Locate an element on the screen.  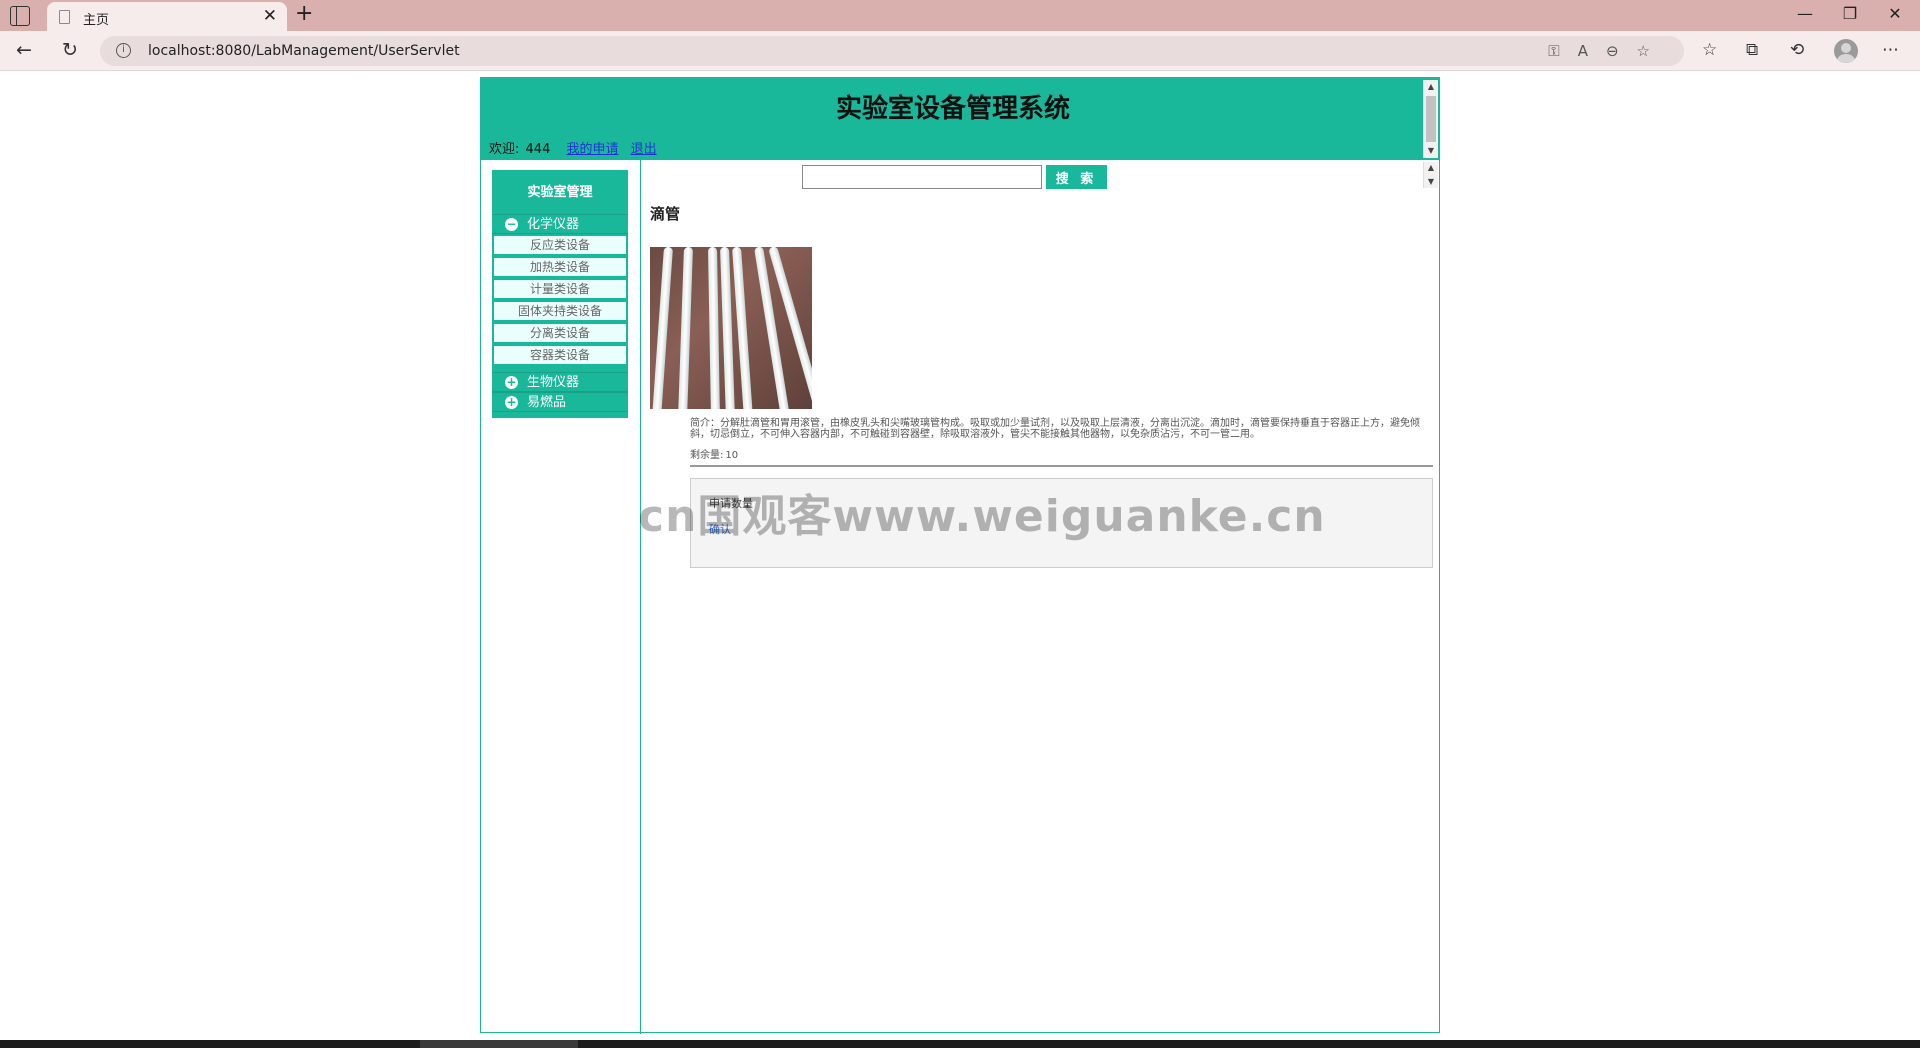
header-scrollbar: ▲ ▼ is located at coordinates (1430, 119).